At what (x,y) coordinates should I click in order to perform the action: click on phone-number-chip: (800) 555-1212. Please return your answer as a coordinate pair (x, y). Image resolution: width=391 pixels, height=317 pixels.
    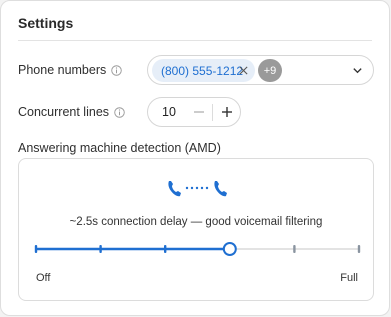
    Looking at the image, I should click on (203, 70).